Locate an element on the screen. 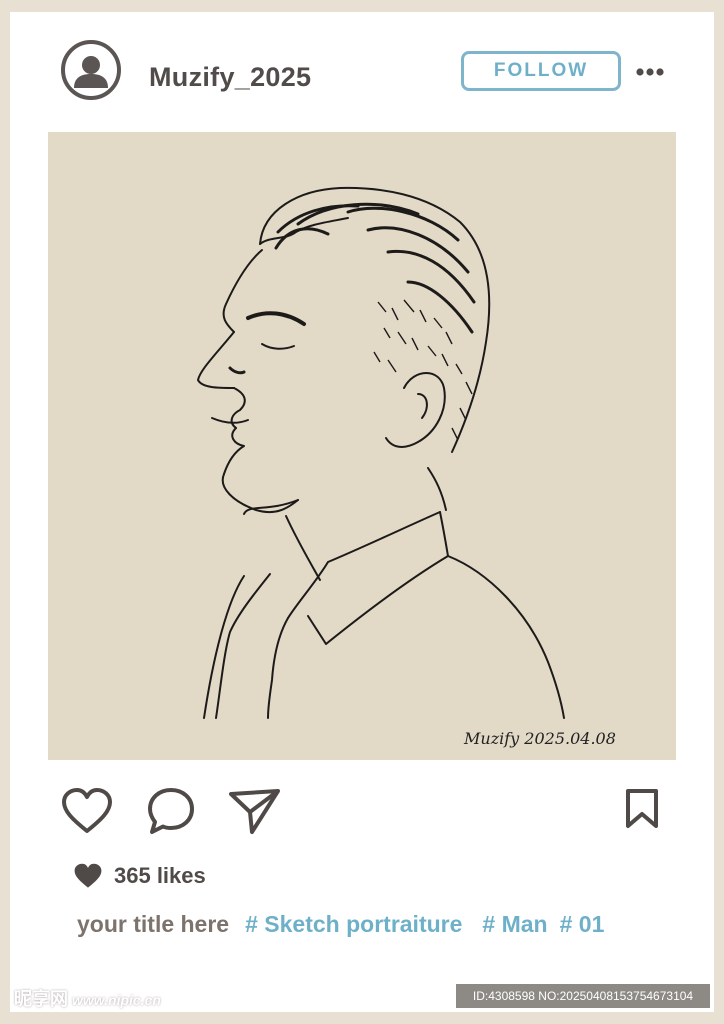  follow-button: FOLLOW is located at coordinates (541, 71).